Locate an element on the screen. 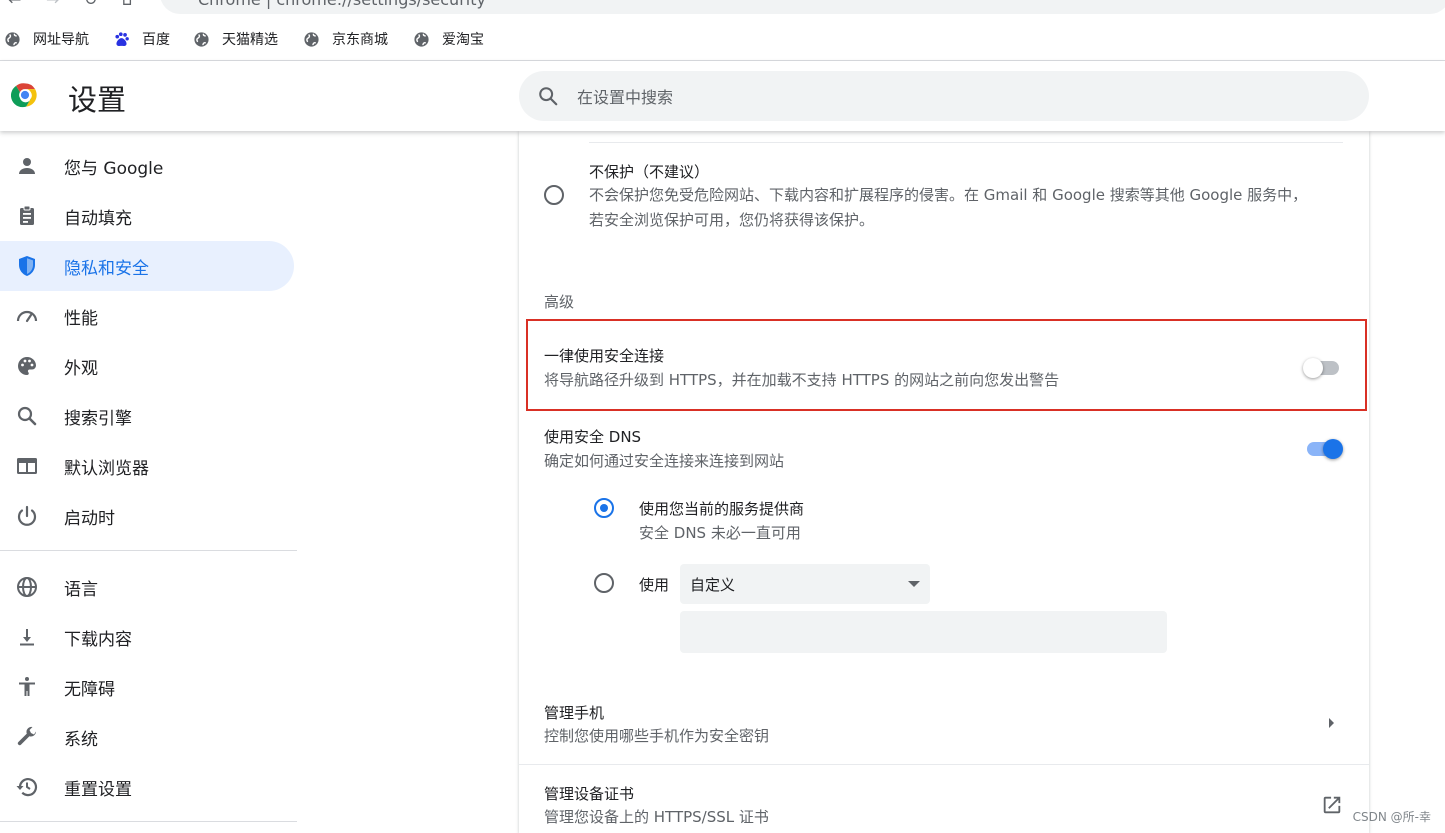 The image size is (1445, 833). bookmark-item: 网址导航 is located at coordinates (46, 39).